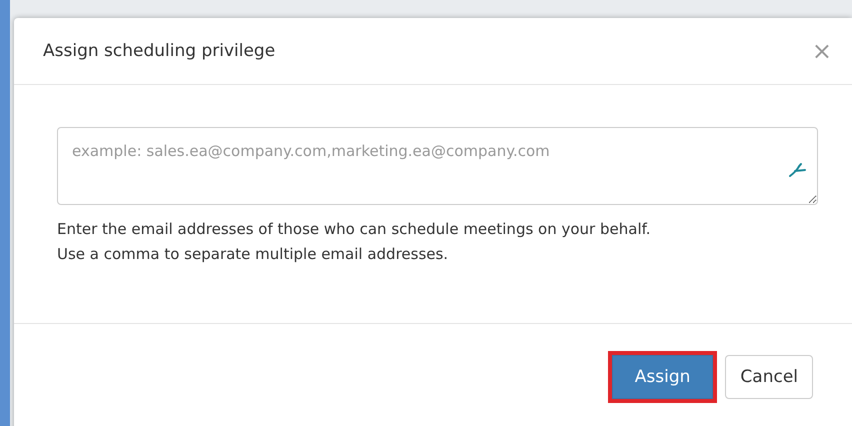 The image size is (852, 426). Describe the element at coordinates (822, 51) in the screenshot. I see `close-button: ×` at that location.